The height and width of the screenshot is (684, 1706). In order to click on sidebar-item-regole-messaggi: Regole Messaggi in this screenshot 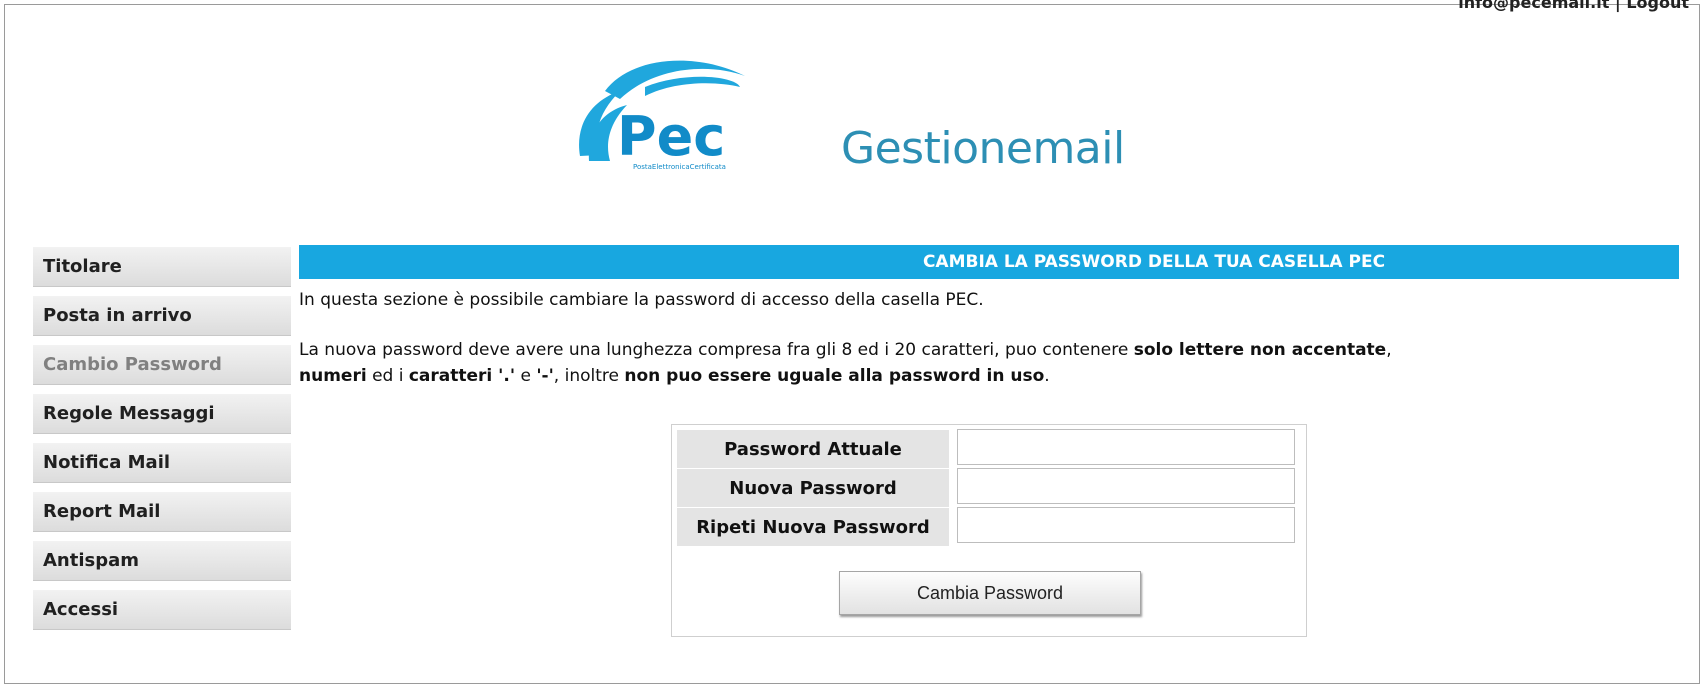, I will do `click(162, 414)`.